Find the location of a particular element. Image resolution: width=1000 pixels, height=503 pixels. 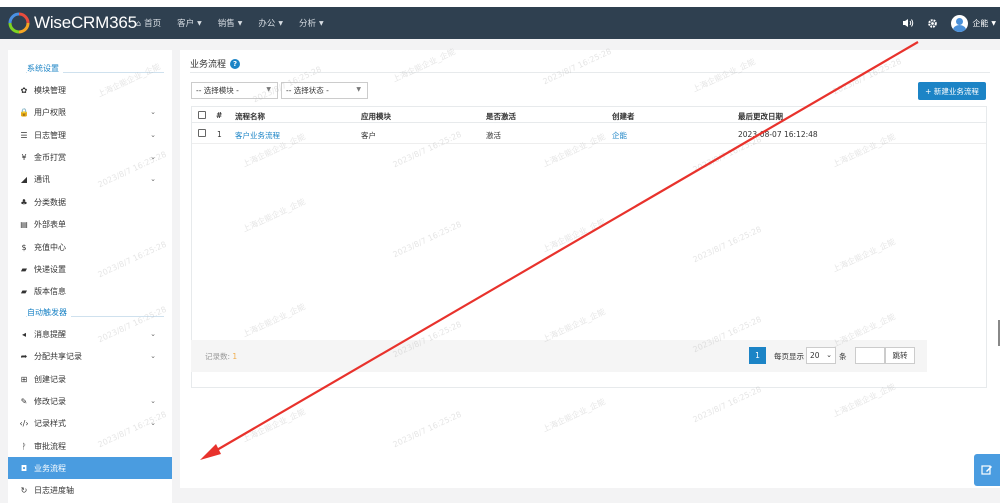

module-filter-select: -- 选择模块 - ▼ is located at coordinates (234, 90).